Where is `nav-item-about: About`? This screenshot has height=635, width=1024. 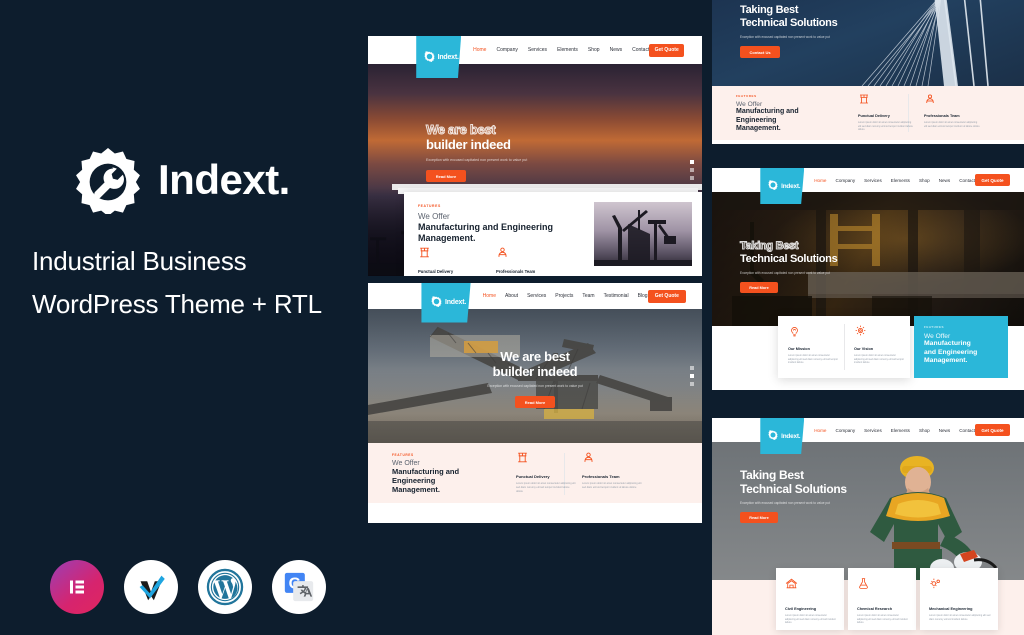 nav-item-about: About is located at coordinates (511, 296).